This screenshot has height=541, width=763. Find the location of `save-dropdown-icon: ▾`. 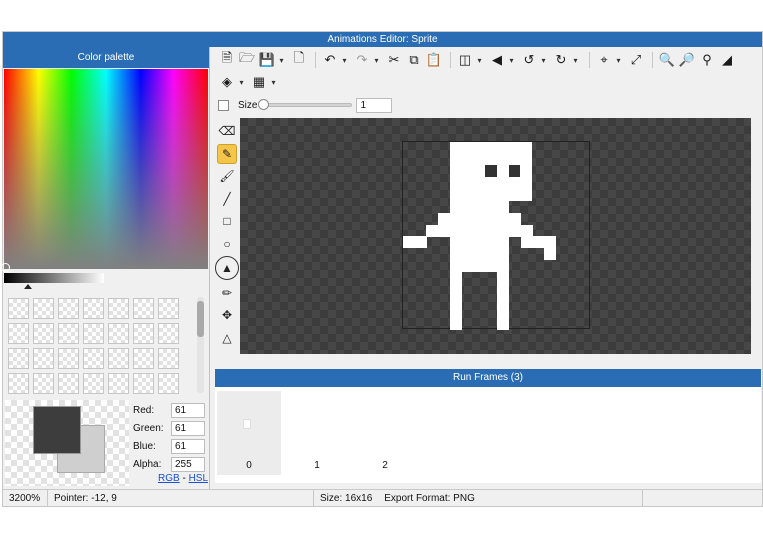

save-dropdown-icon: ▾ is located at coordinates (281, 60).